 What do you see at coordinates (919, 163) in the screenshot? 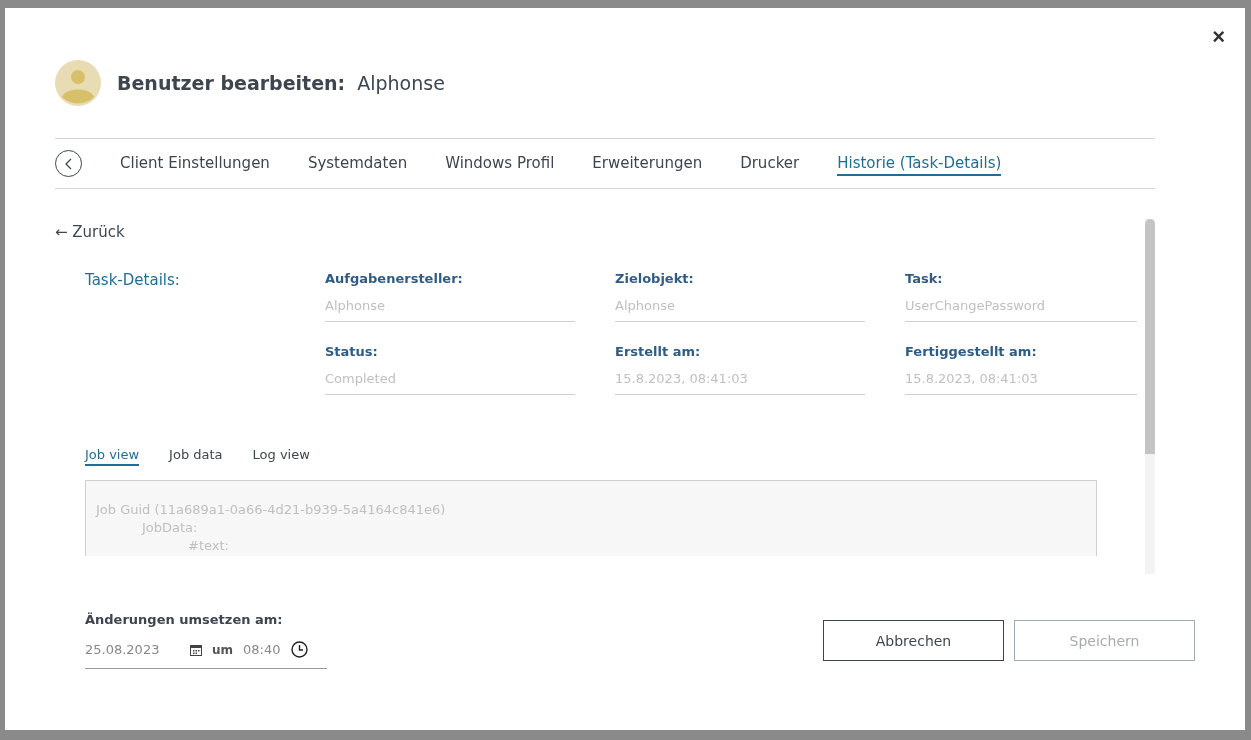
I see `tab: Historie (Task-Details)` at bounding box center [919, 163].